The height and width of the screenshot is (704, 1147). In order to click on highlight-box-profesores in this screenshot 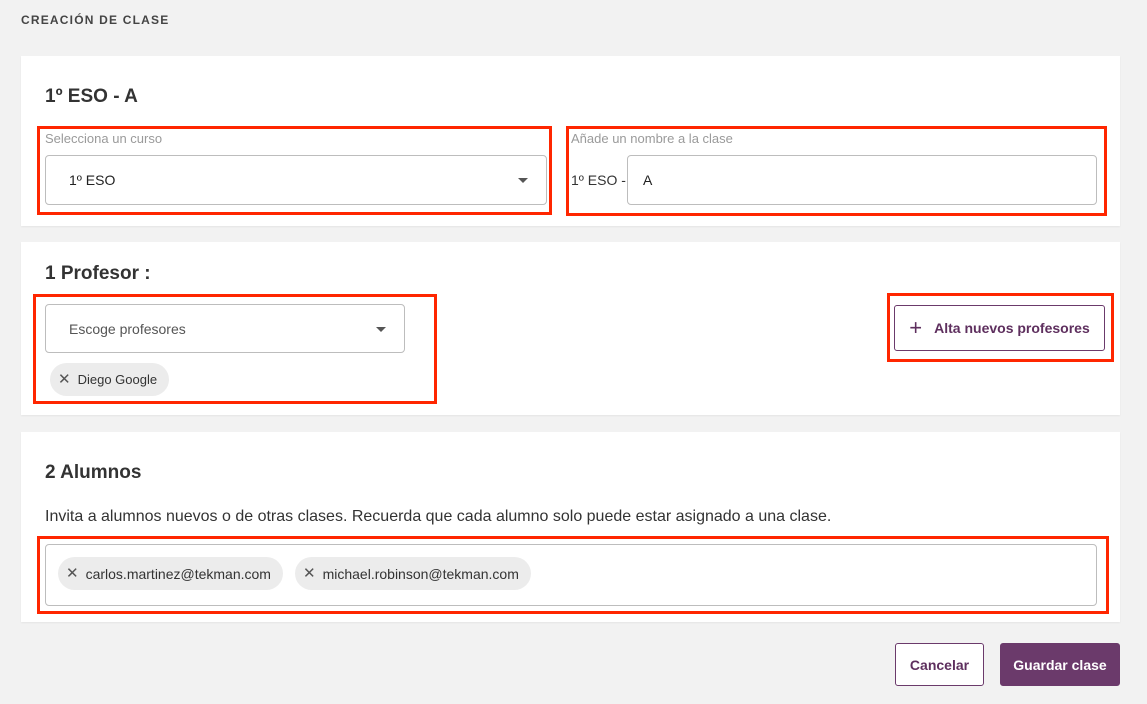, I will do `click(235, 349)`.